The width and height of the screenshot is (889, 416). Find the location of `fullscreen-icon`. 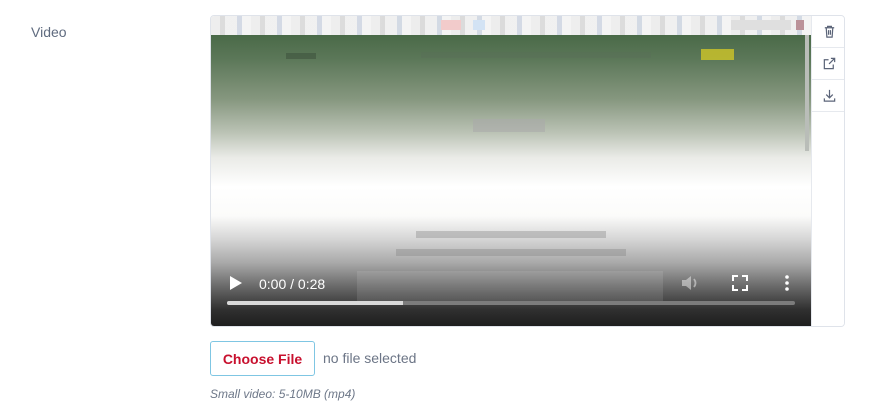

fullscreen-icon is located at coordinates (740, 283).